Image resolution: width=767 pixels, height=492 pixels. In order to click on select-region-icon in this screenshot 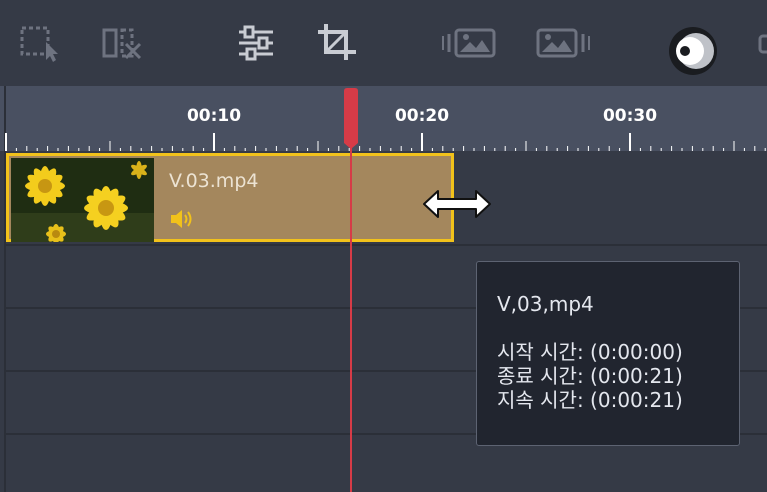, I will do `click(39, 43)`.